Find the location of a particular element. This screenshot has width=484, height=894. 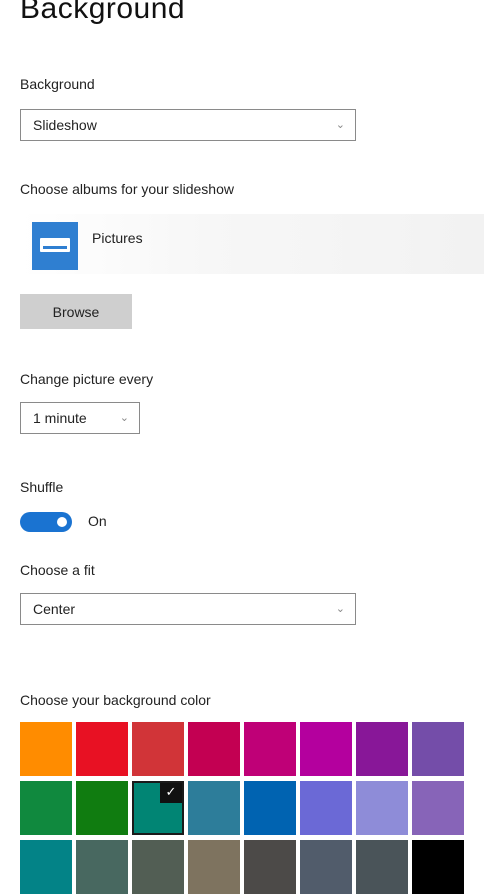

album-item-pictures: Pictures is located at coordinates (252, 244).